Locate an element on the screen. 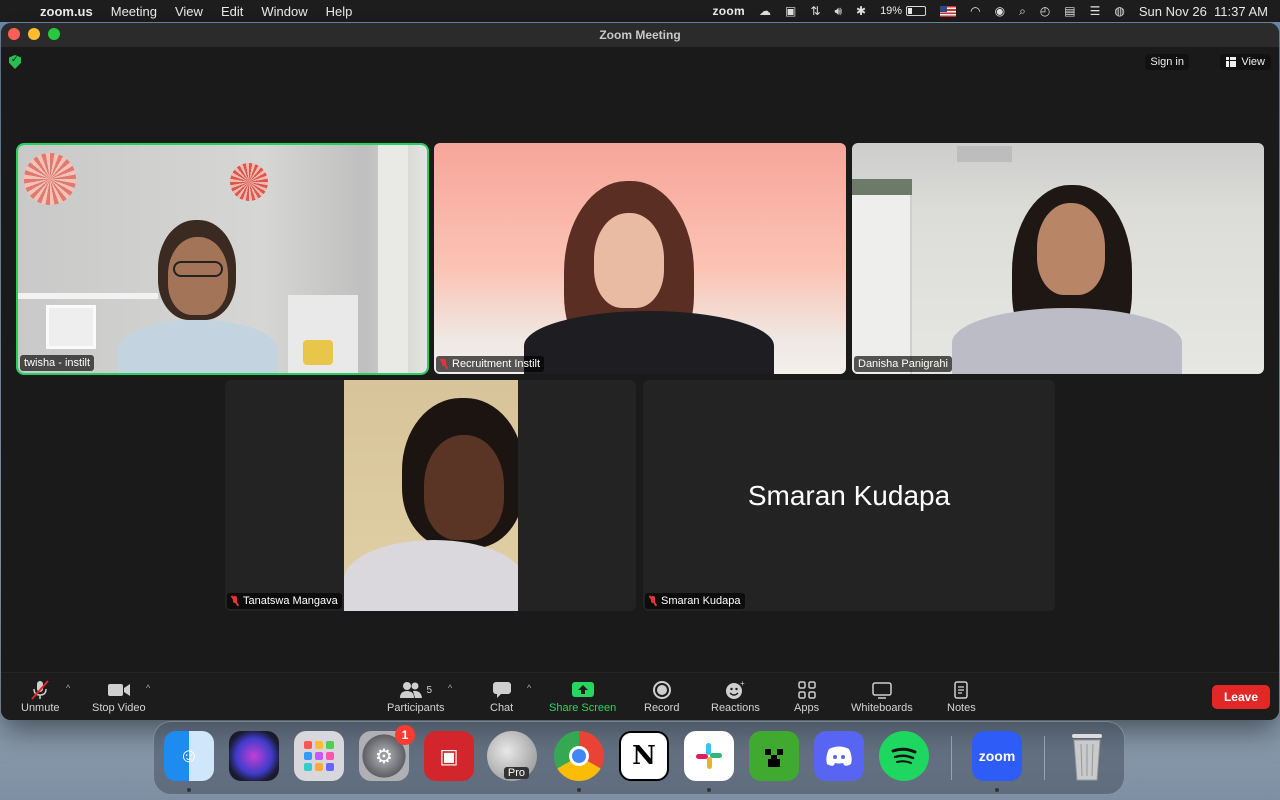  encryption-shield-icon is located at coordinates (15, 62).